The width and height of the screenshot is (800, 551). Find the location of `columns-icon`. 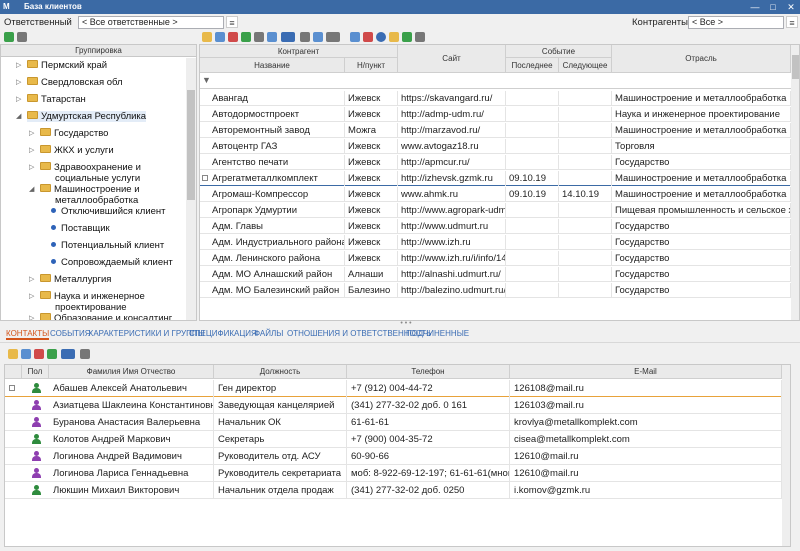

columns-icon is located at coordinates (305, 37).